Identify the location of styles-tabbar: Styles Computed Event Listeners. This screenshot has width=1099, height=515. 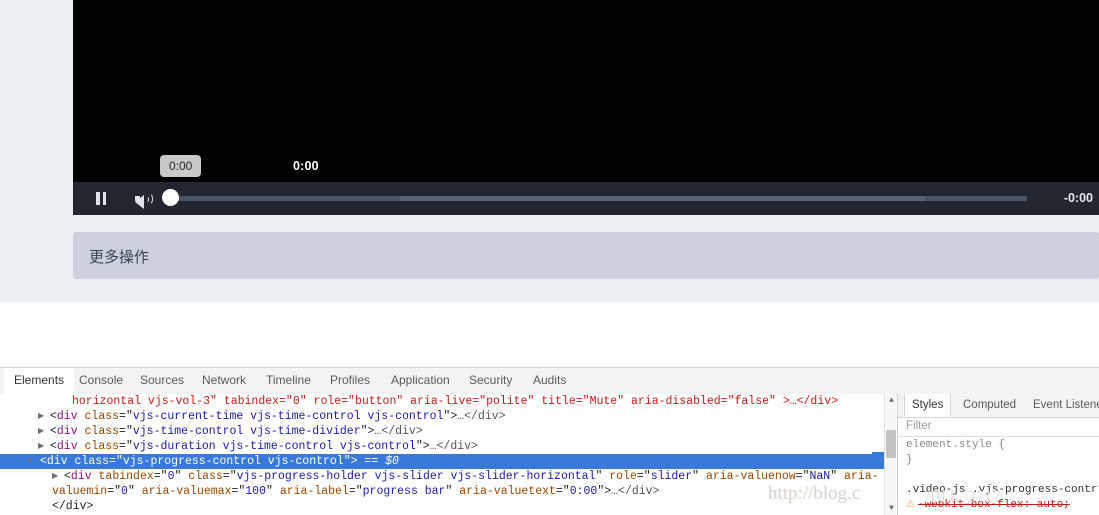
(998, 406).